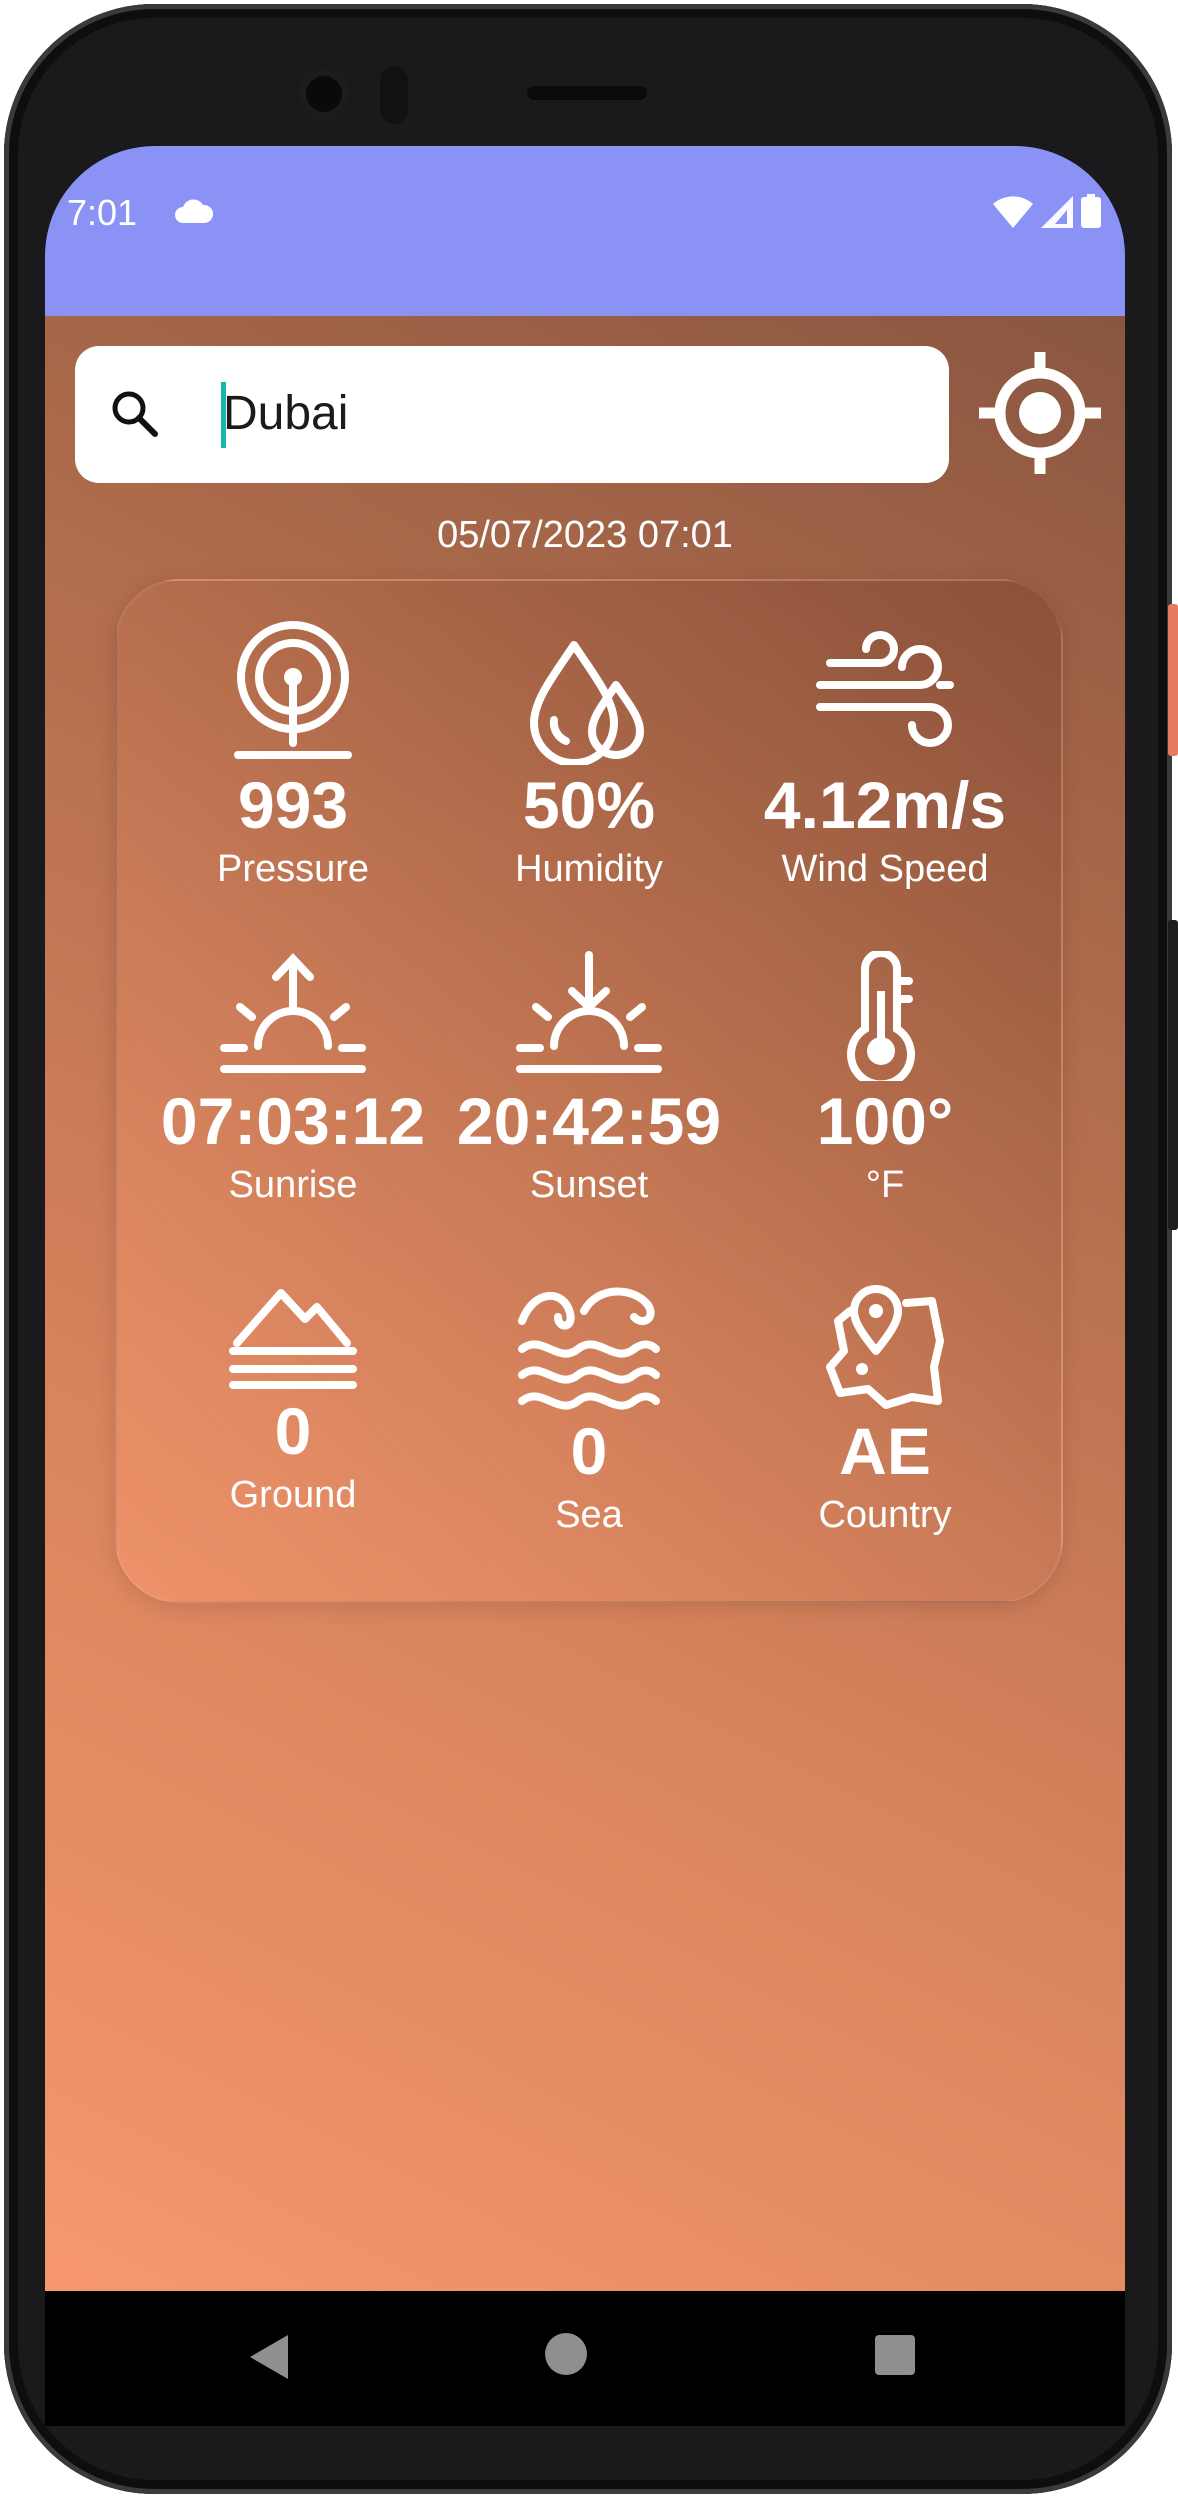 This screenshot has height=2498, width=1178. I want to click on country-map-icon, so click(885, 1347).